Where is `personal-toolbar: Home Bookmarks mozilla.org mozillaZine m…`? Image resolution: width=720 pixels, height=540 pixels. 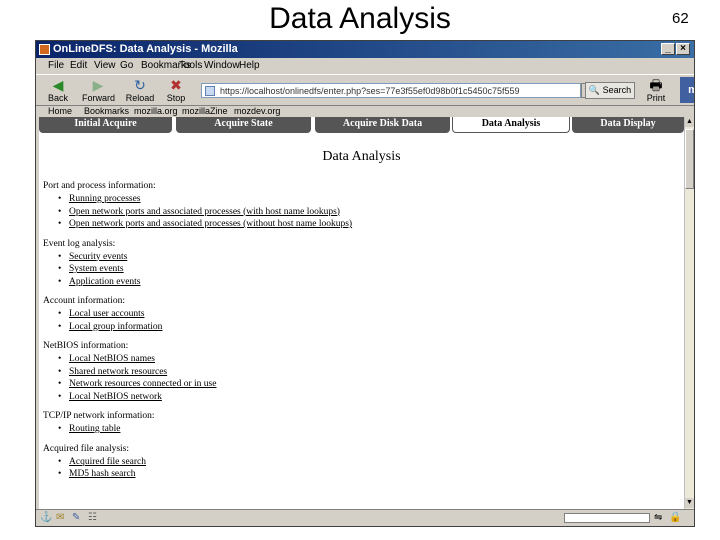
personal-toolbar: Home Bookmarks mozilla.org mozillaZine m… is located at coordinates (365, 111).